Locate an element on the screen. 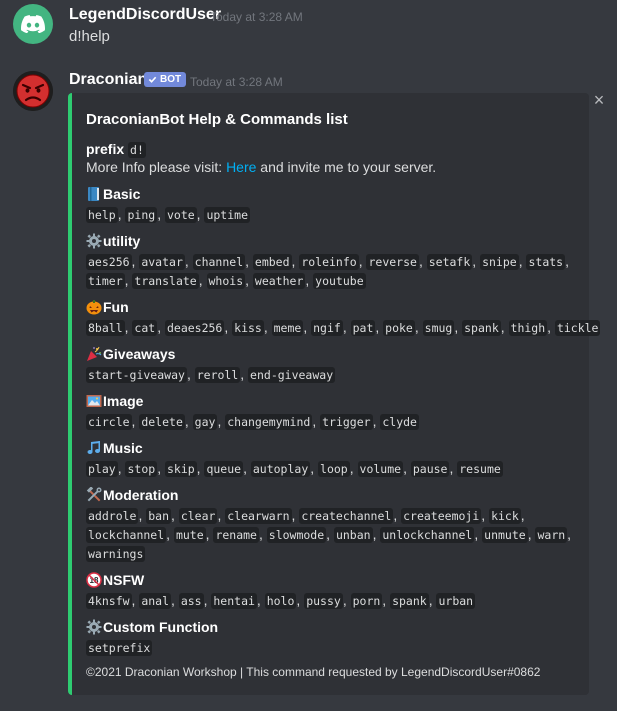  field-name-label: Custom Function is located at coordinates (161, 627).